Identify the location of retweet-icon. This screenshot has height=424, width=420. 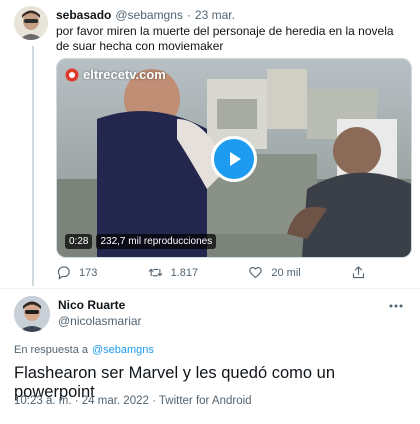
(155, 272).